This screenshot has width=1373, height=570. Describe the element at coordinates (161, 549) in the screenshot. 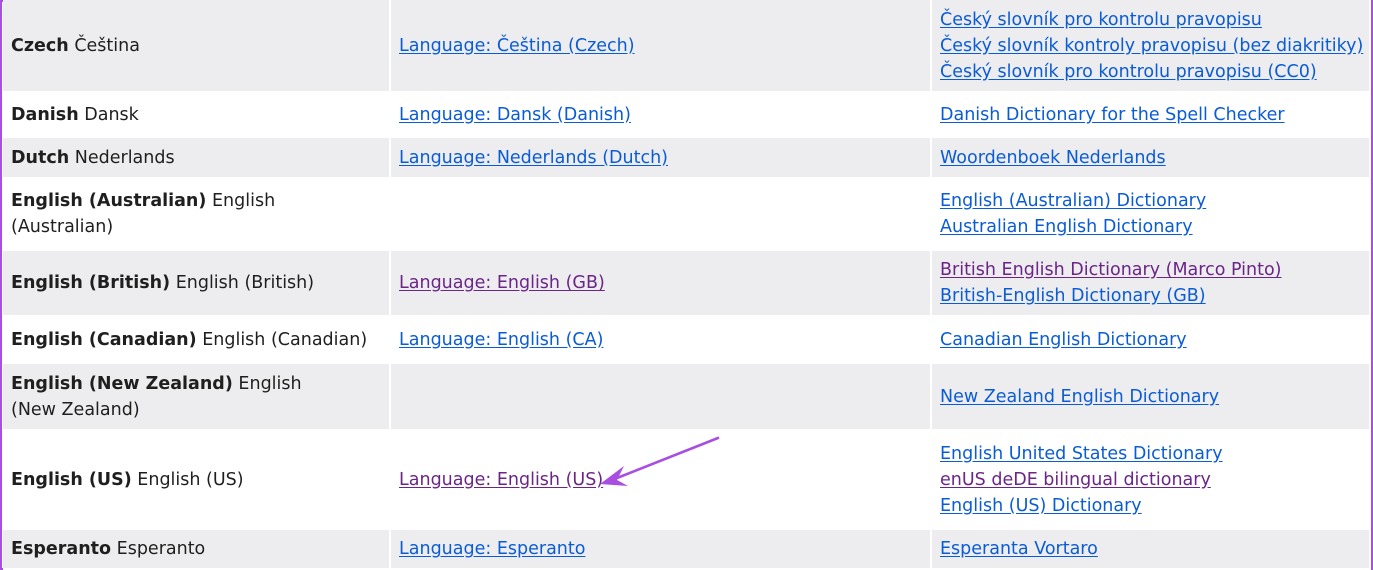

I see `language-native-name: Esperanto` at that location.